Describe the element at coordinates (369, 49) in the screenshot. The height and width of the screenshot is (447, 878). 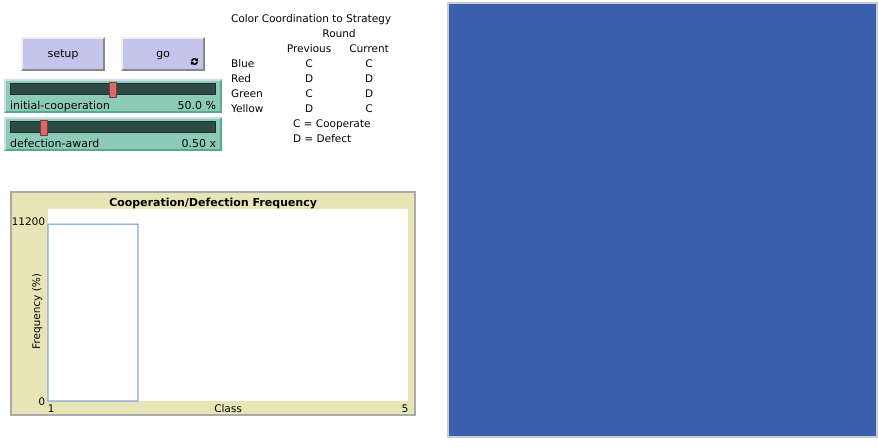
I see `column-header: Current` at that location.